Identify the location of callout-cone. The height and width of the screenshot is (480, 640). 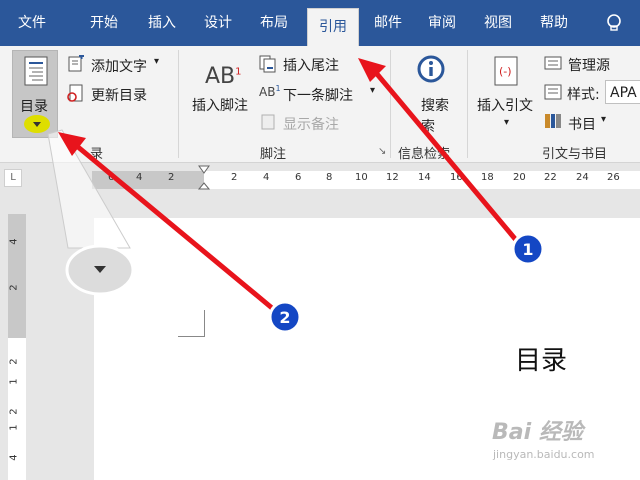
(89, 189).